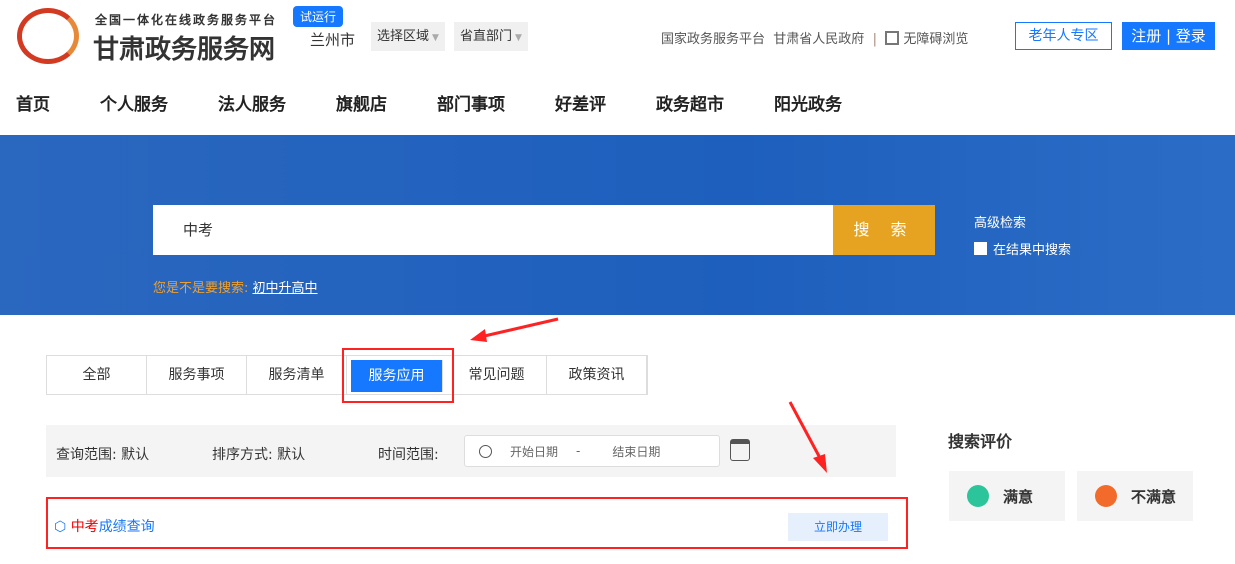 Image resolution: width=1235 pixels, height=564 pixels. I want to click on dept-select: 省直部门 ▼, so click(491, 36).